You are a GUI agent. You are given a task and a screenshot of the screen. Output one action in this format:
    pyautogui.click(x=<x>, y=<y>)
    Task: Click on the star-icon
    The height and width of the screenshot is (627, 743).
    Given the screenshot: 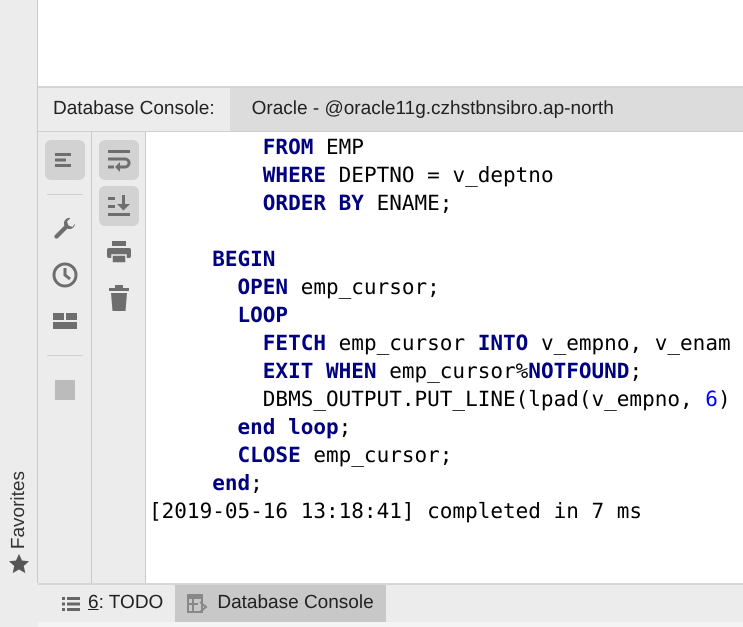 What is the action you would take?
    pyautogui.click(x=19, y=564)
    